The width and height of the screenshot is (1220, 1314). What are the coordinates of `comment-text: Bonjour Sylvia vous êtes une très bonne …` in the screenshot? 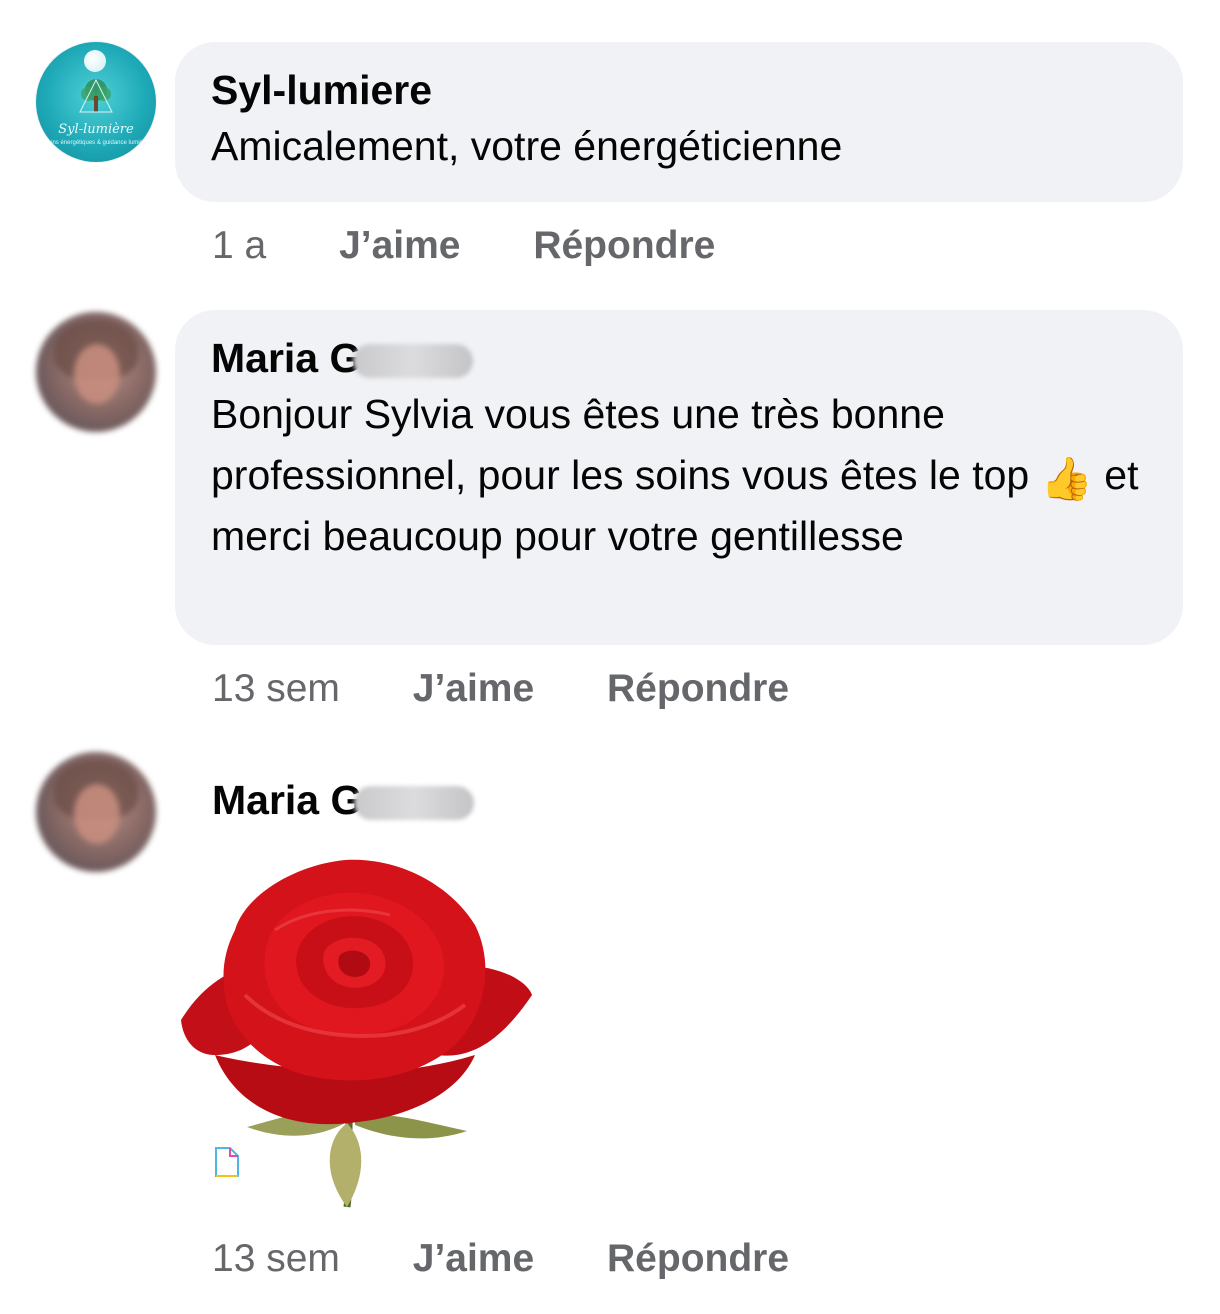 It's located at (679, 475).